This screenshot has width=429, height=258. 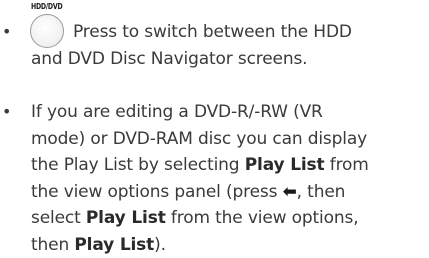 What do you see at coordinates (290, 192) in the screenshot?
I see `left-arrow-icon: ⬅` at bounding box center [290, 192].